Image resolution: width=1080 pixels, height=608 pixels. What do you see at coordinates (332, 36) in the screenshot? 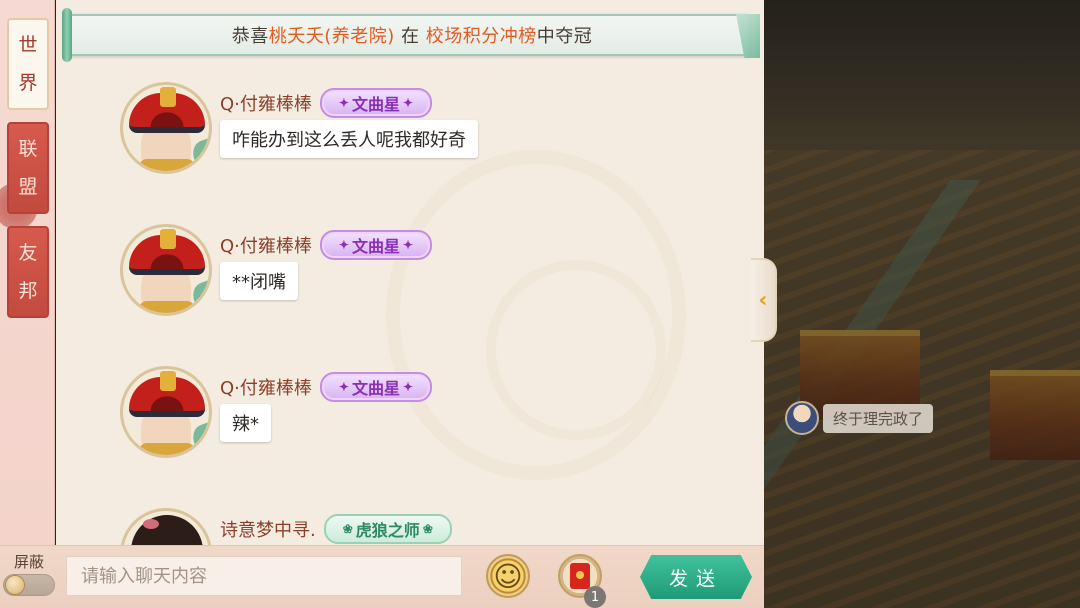
I see `announcement-player: 桃夭夭(养老院)` at bounding box center [332, 36].